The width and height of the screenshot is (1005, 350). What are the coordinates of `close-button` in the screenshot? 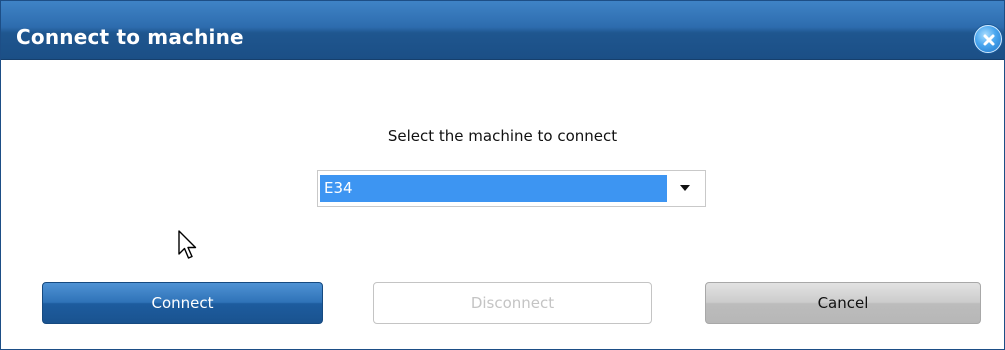 It's located at (988, 39).